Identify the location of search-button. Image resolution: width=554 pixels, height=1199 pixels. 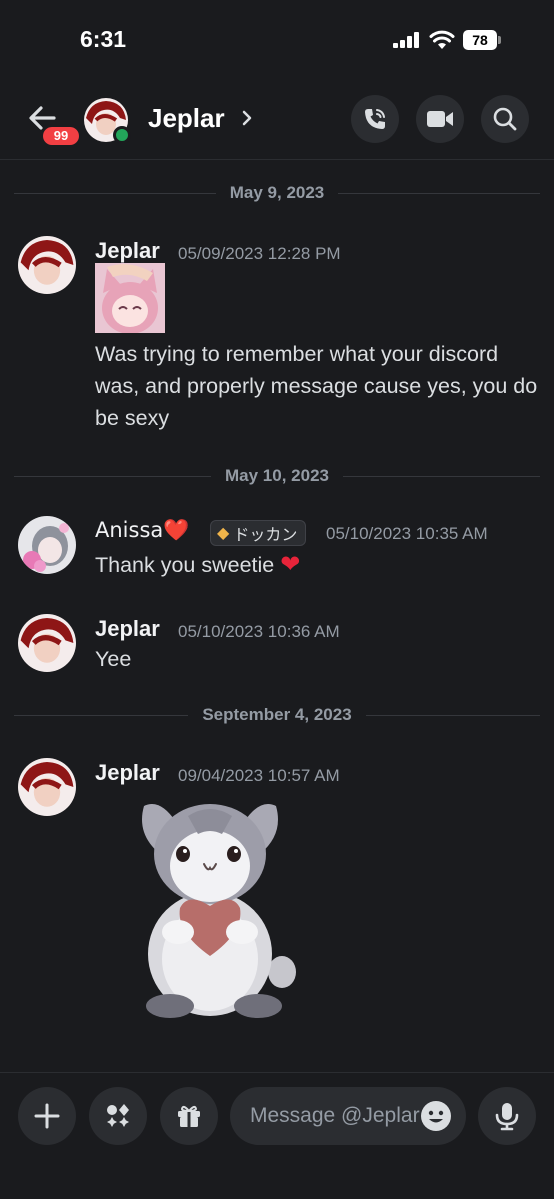
(505, 119).